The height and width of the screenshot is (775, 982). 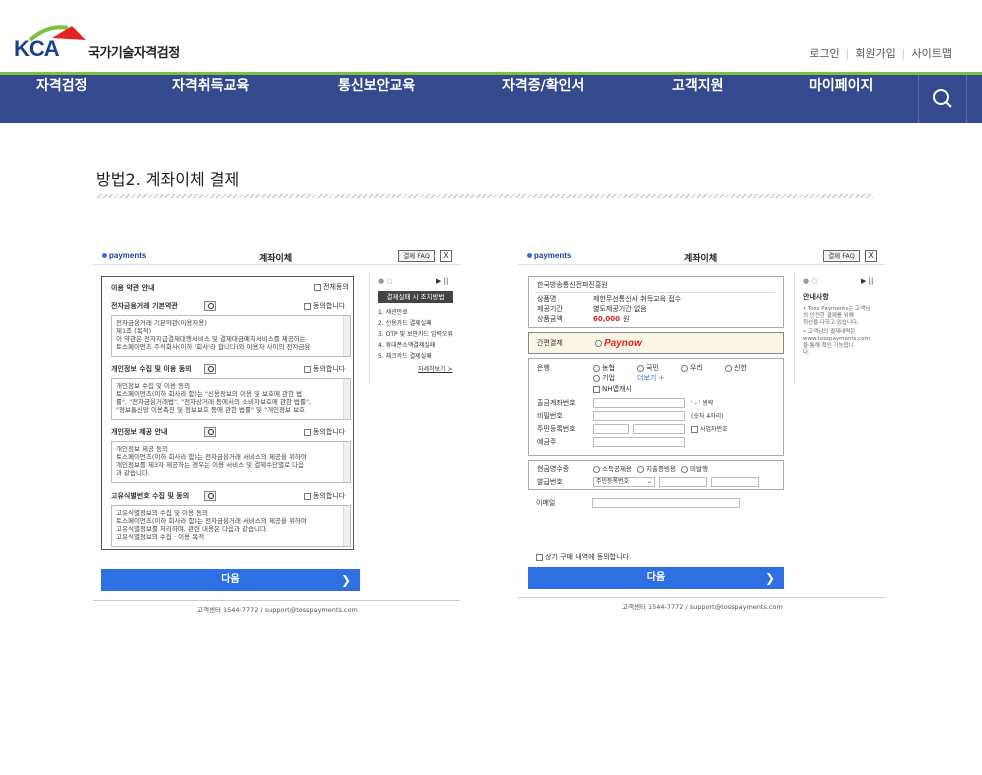 What do you see at coordinates (543, 99) in the screenshot?
I see `nav-item-certificate: 자격증/확인서` at bounding box center [543, 99].